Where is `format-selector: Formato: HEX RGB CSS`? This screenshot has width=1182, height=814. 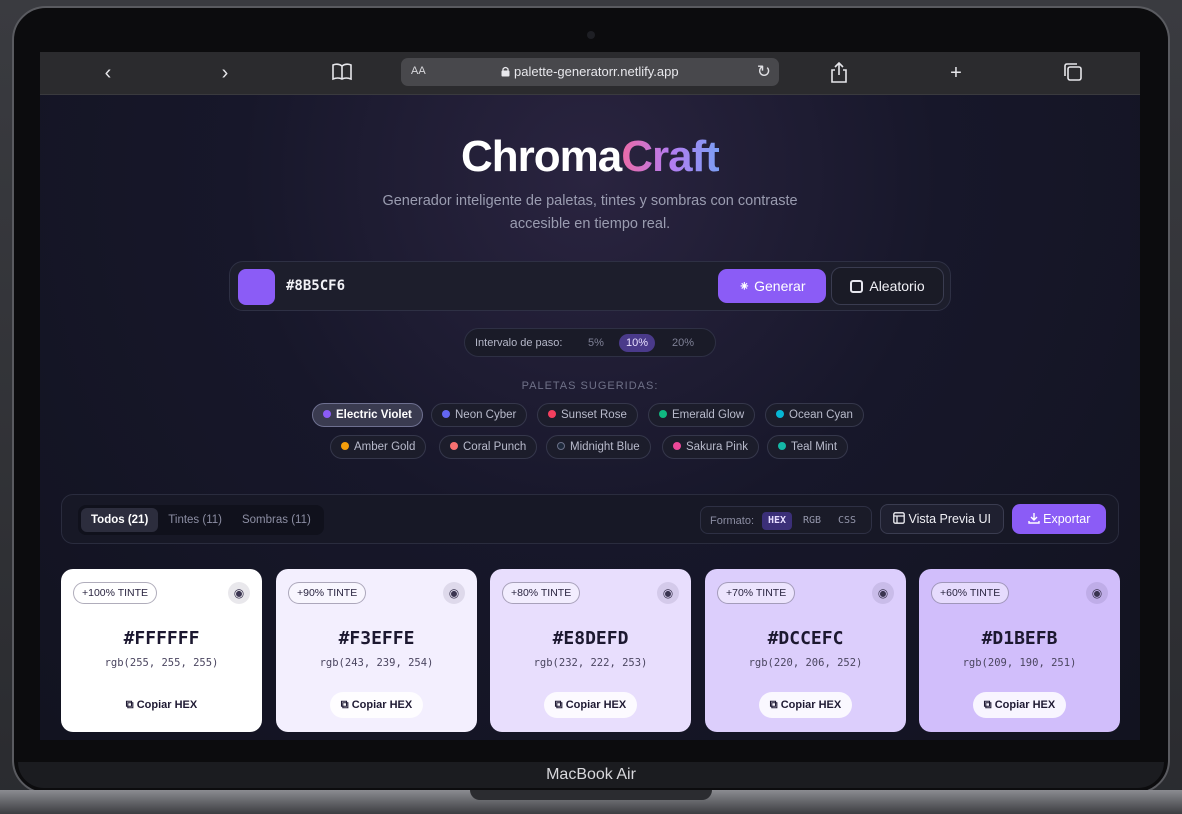 format-selector: Formato: HEX RGB CSS is located at coordinates (786, 520).